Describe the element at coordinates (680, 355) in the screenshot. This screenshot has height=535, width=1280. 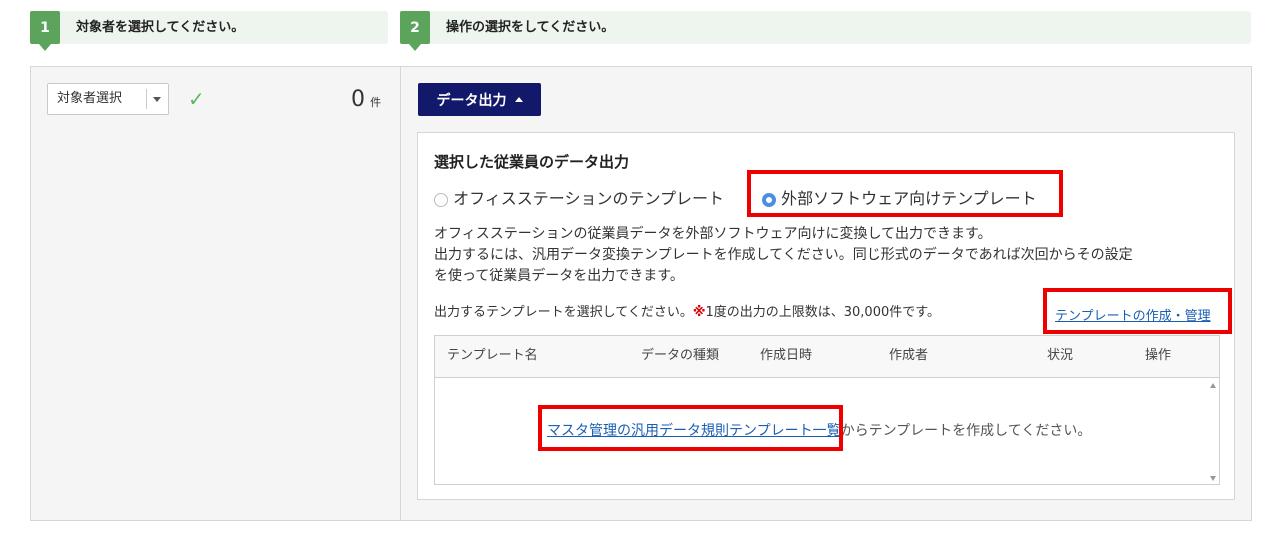
I see `column-header-data-type: データの種類` at that location.